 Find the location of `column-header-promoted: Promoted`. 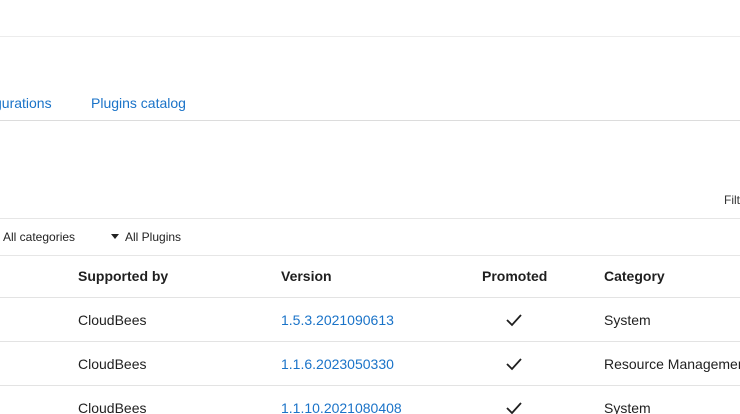

column-header-promoted: Promoted is located at coordinates (514, 276).